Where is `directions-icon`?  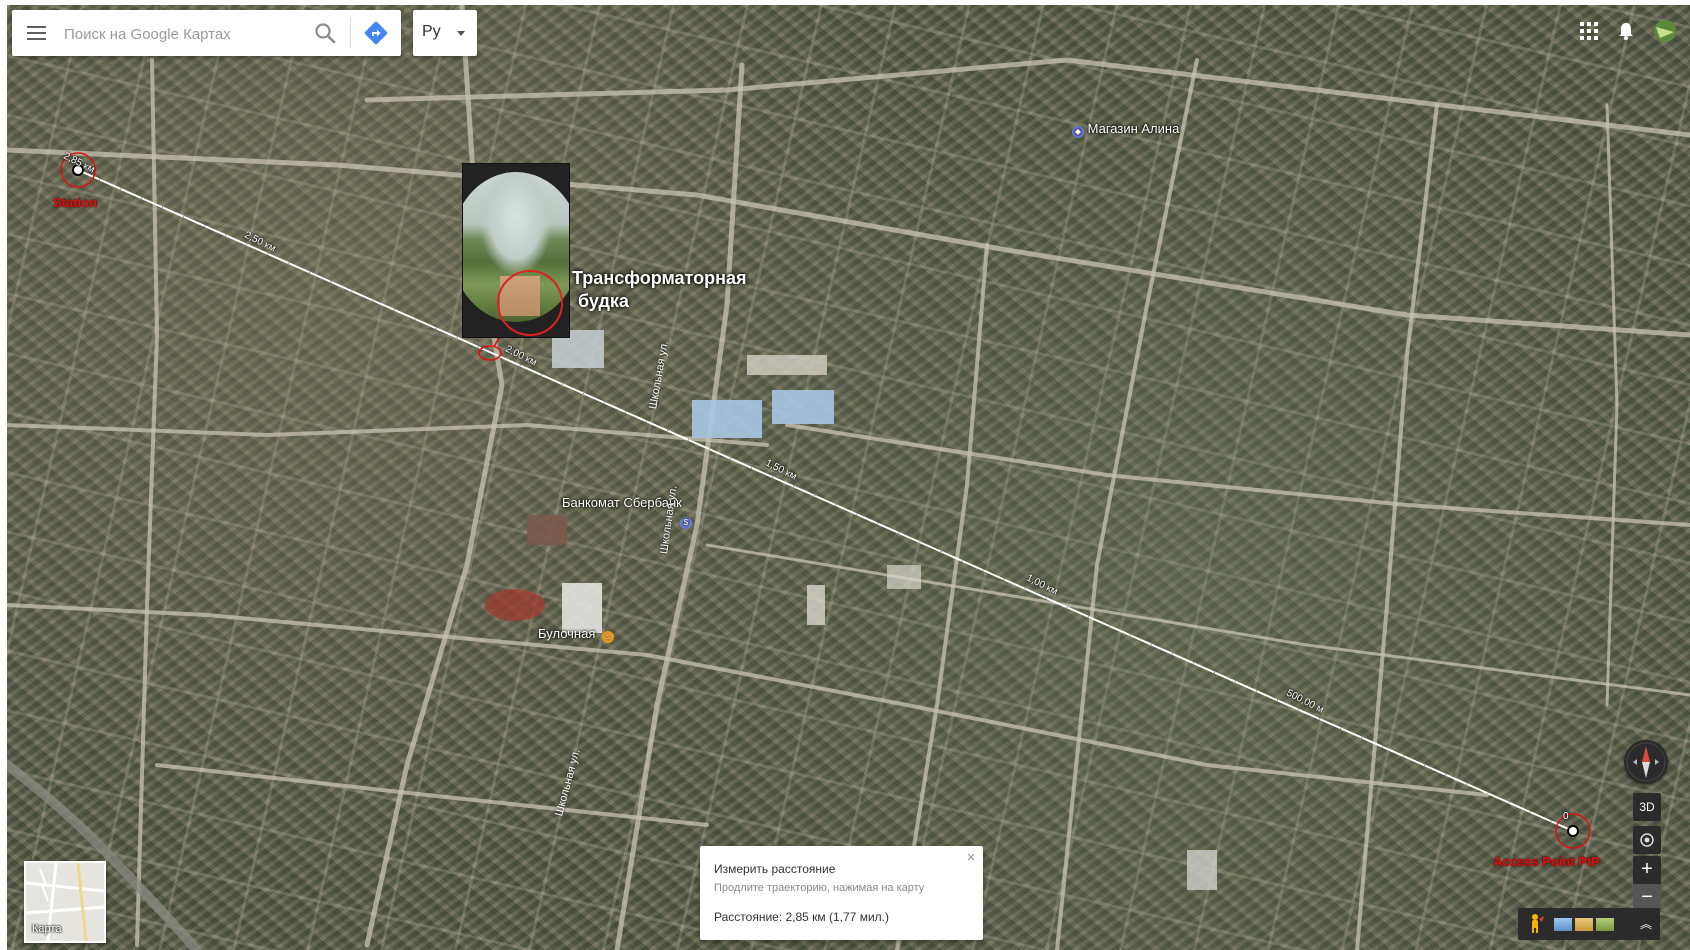 directions-icon is located at coordinates (376, 33).